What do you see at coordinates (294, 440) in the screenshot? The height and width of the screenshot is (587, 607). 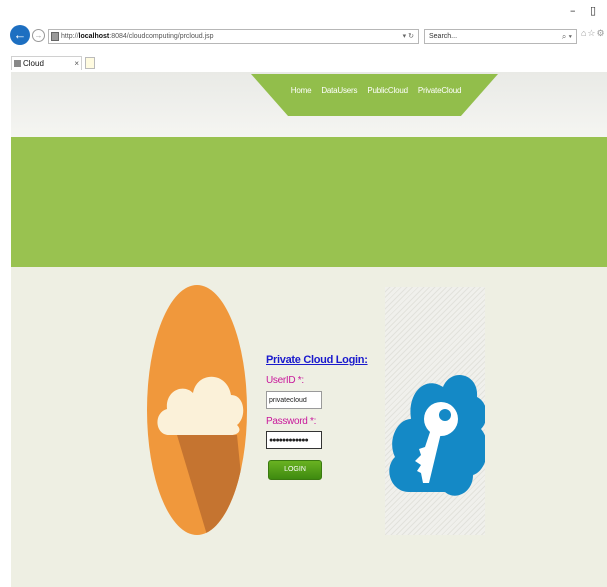 I see `password-input` at bounding box center [294, 440].